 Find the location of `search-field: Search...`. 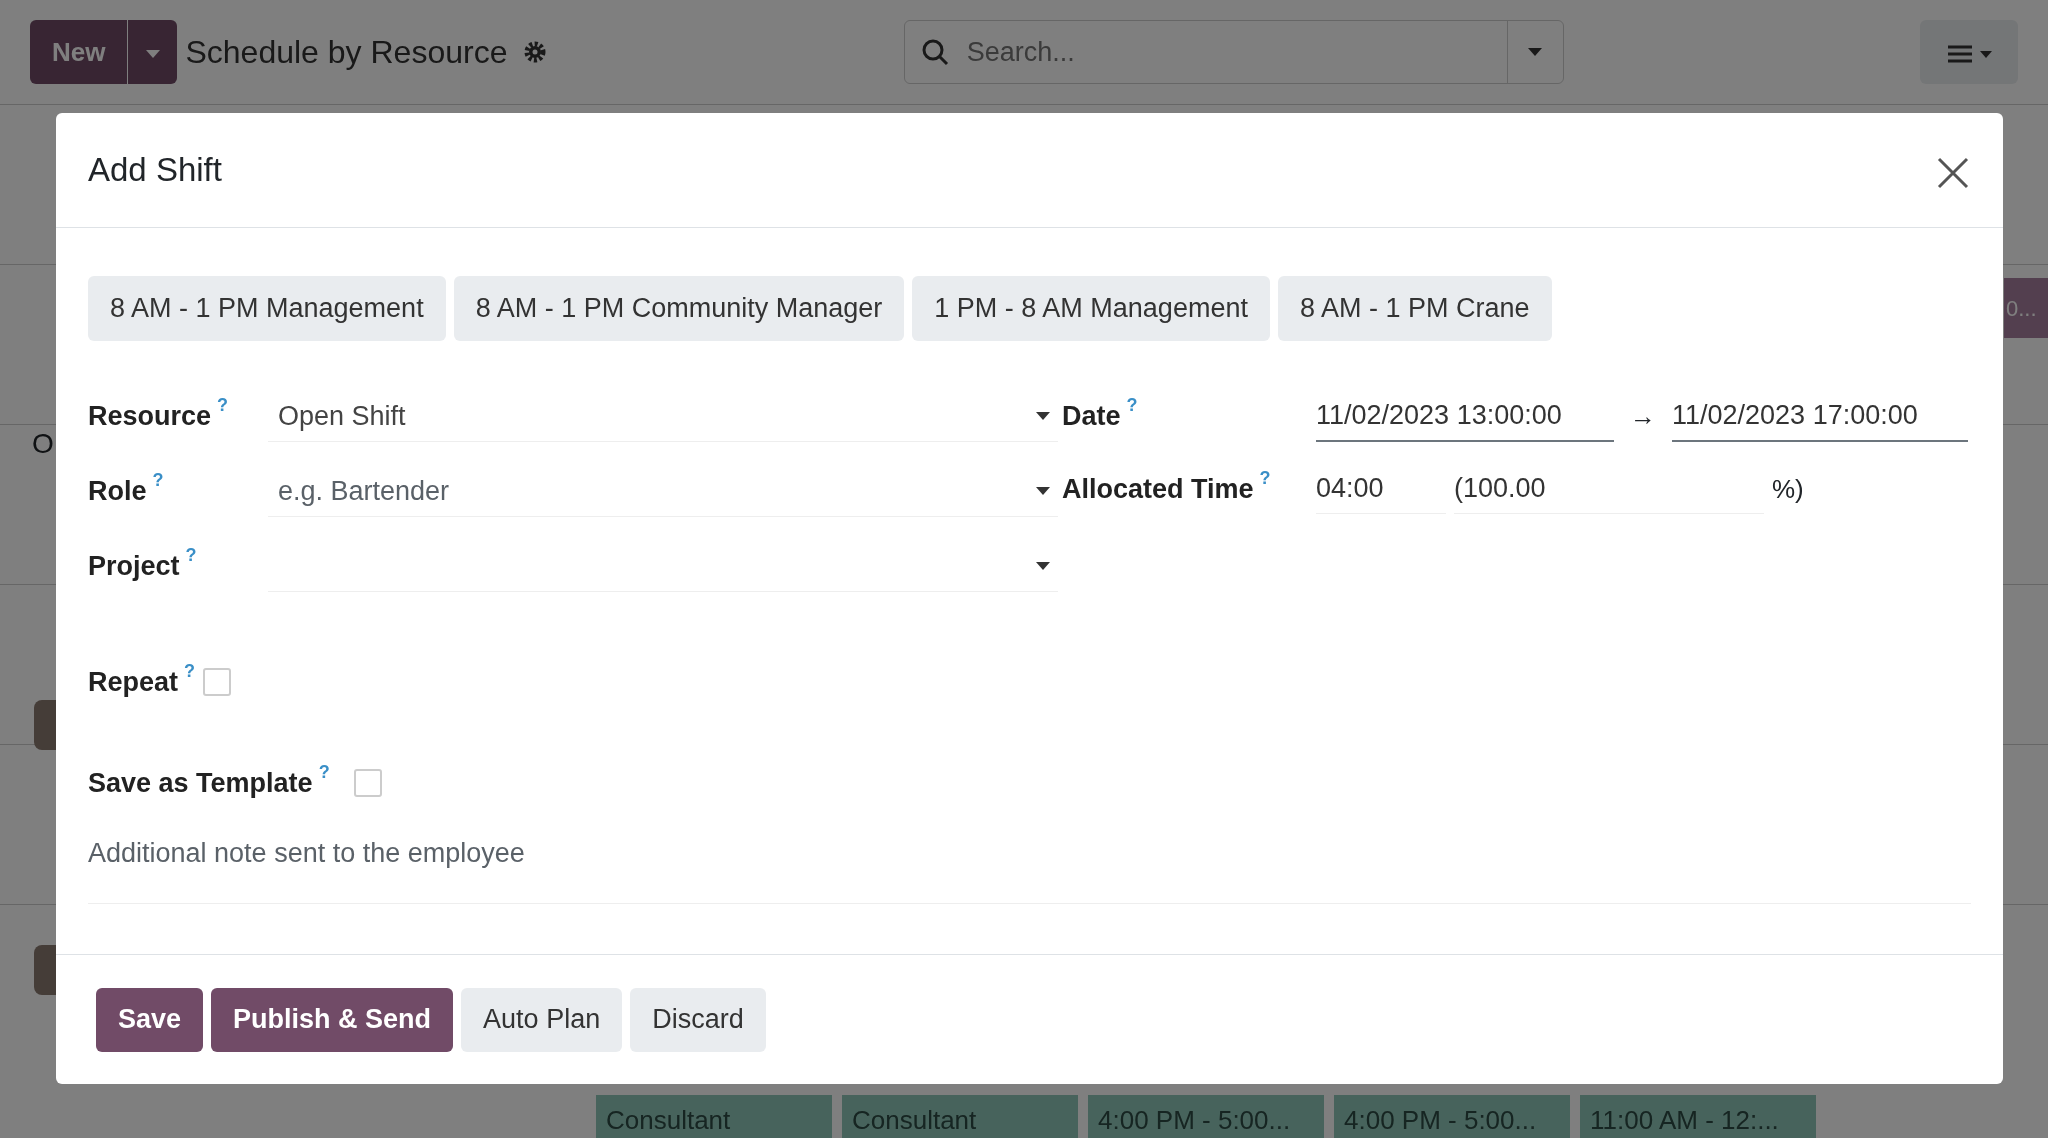

search-field: Search... is located at coordinates (1233, 52).